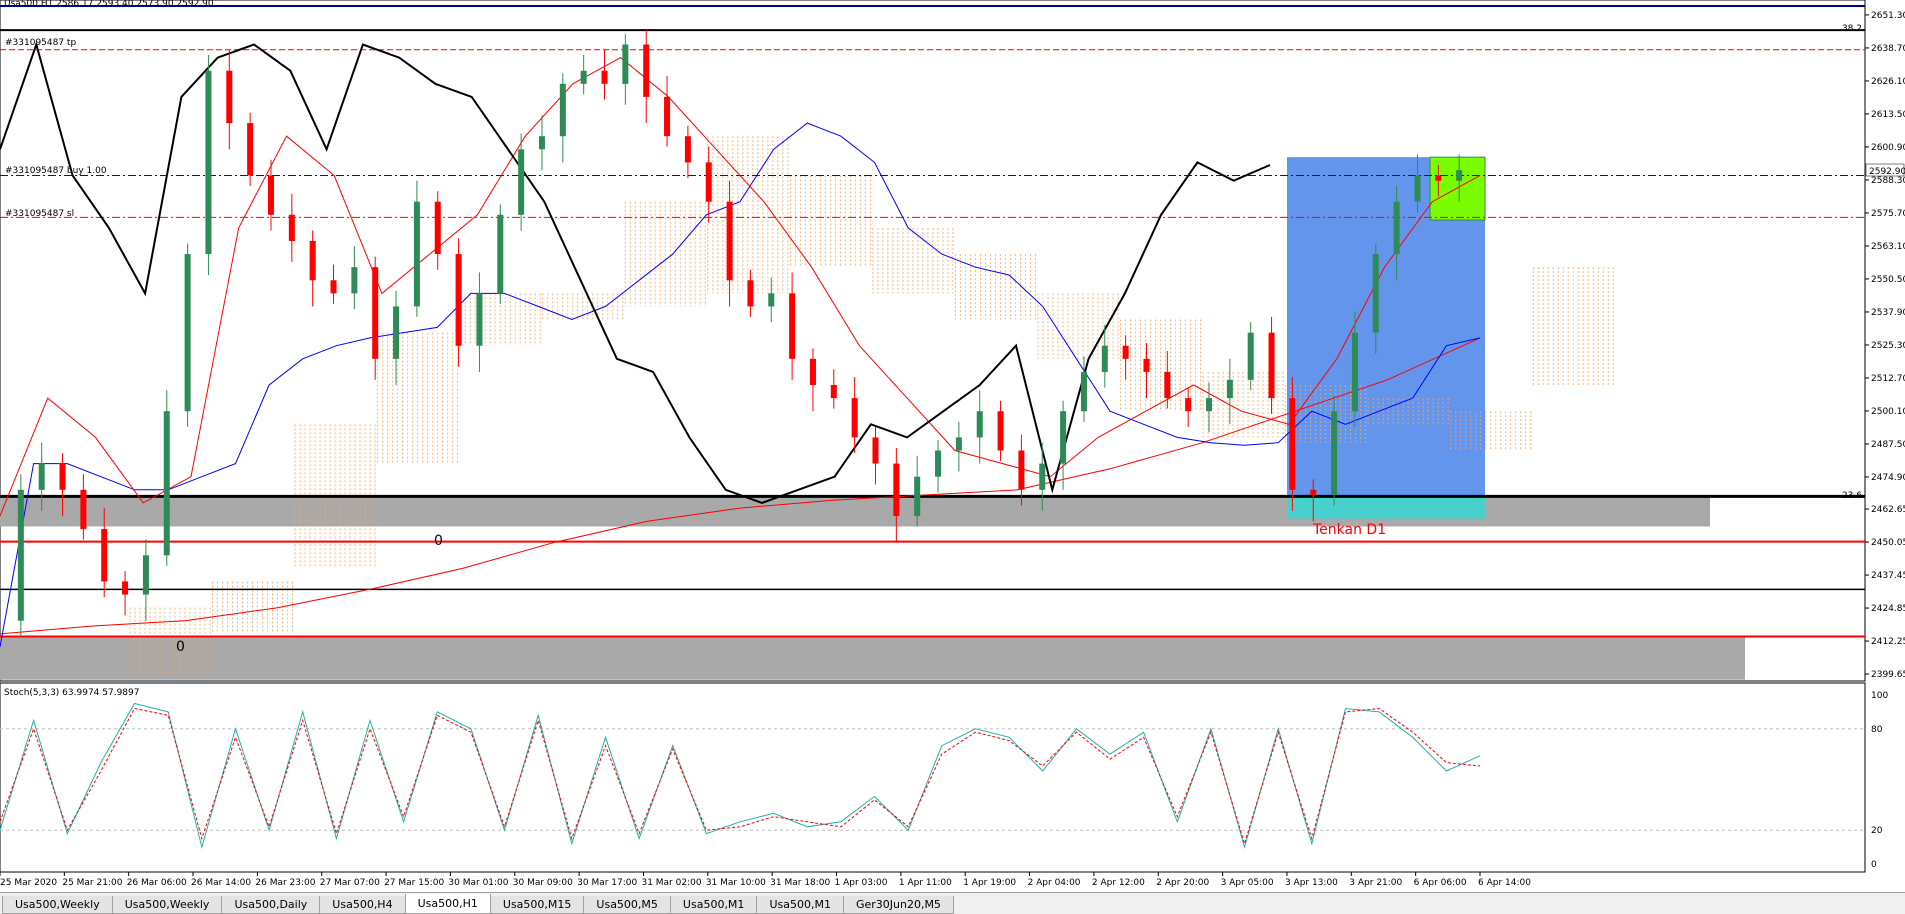 Image resolution: width=1905 pixels, height=914 pixels. Describe the element at coordinates (1311, 883) in the screenshot. I see `time-tick-label: 3 Apr 13:00` at that location.